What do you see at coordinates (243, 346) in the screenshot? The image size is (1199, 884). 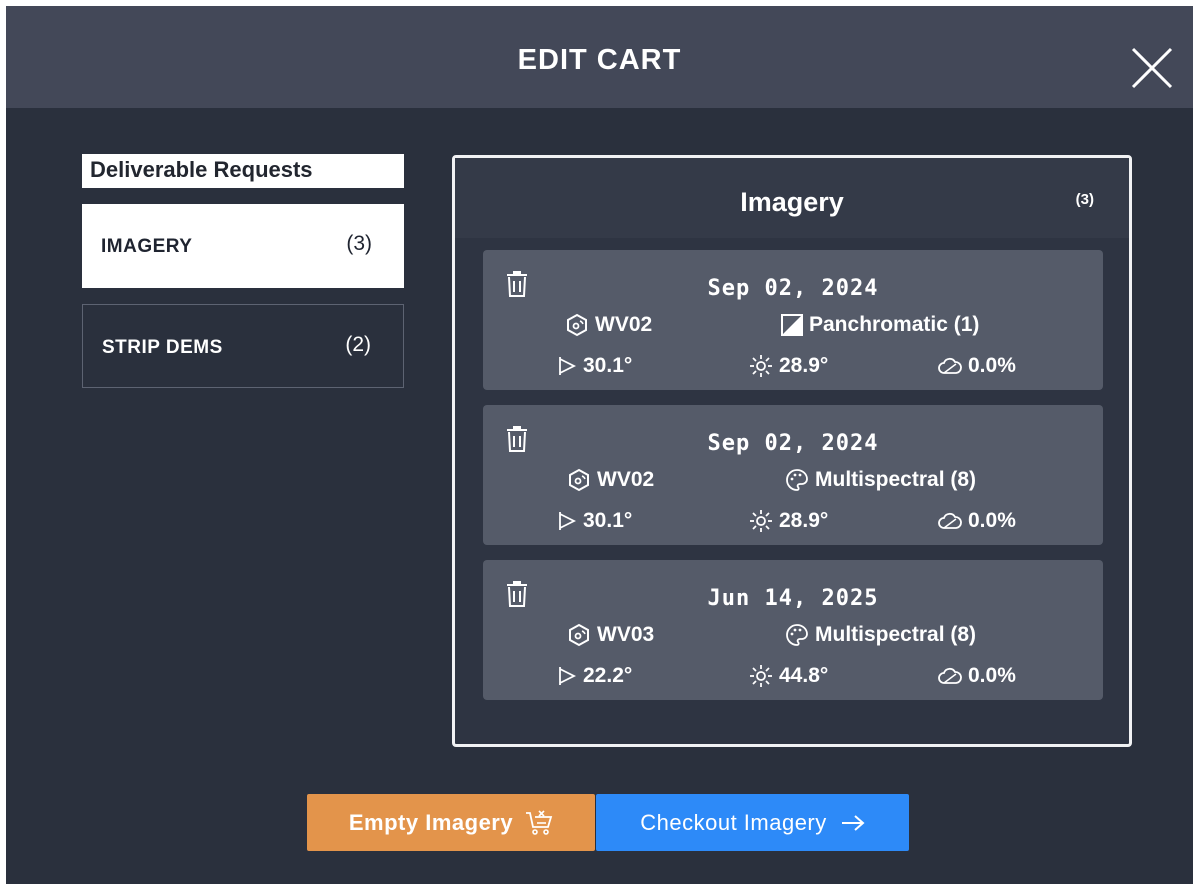 I see `tab-strip-dems: STRIP DEMS (2)` at bounding box center [243, 346].